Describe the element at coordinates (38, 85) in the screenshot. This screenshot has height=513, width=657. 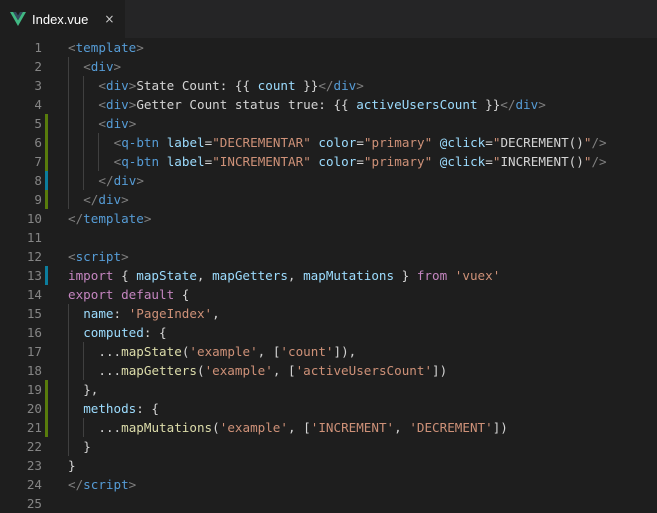
I see `line-number: 3` at that location.